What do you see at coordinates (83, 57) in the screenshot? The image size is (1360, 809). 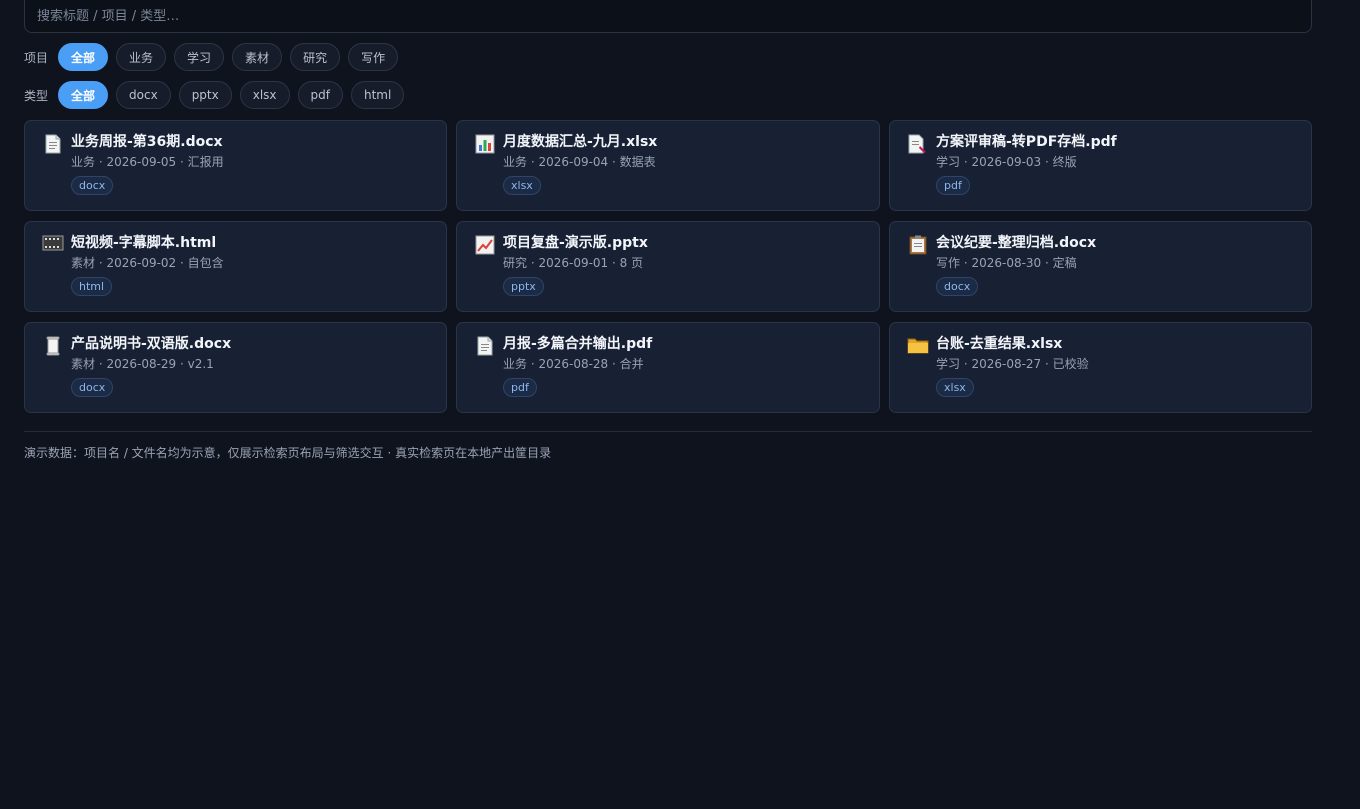 I see `project-chip-all: 全部` at bounding box center [83, 57].